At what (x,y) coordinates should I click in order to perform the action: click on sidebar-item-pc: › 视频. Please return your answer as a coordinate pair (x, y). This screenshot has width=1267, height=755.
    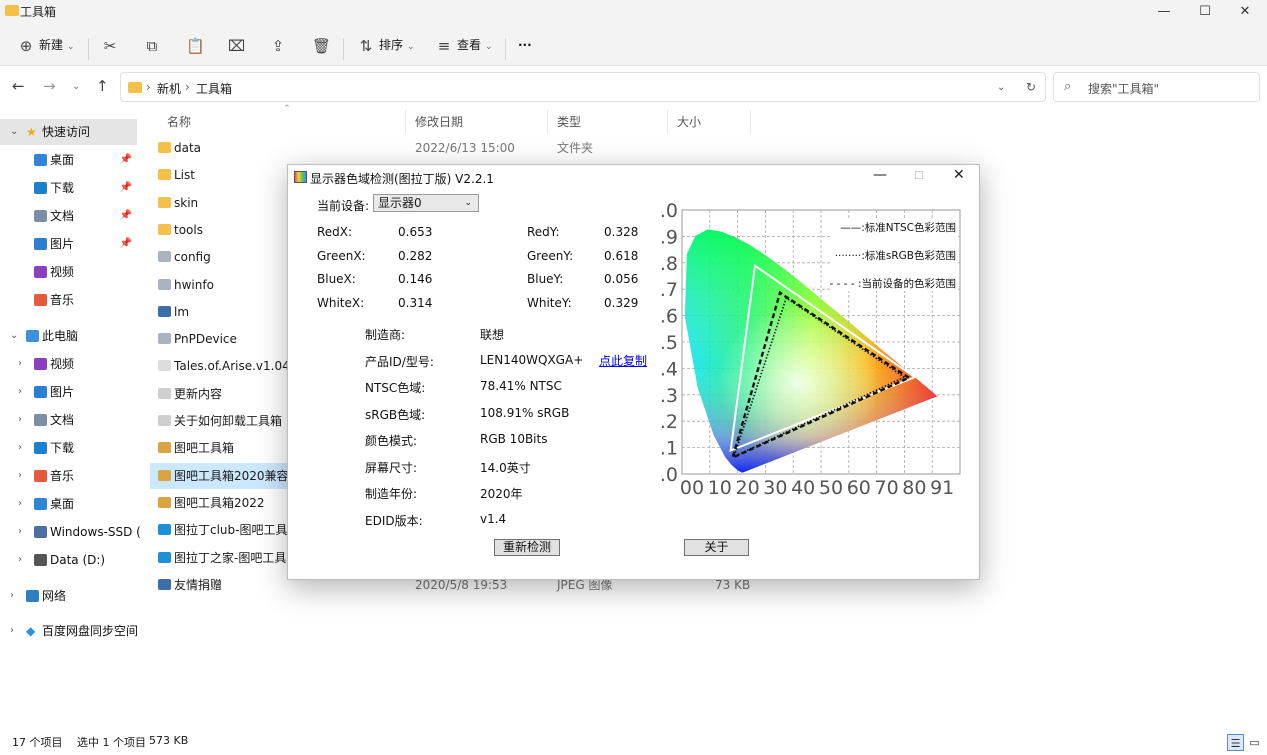
    Looking at the image, I should click on (70, 364).